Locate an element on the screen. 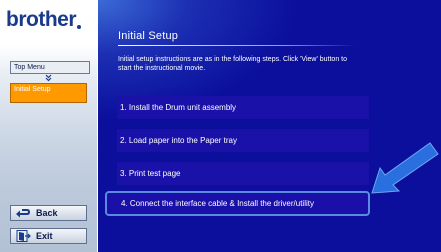 The height and width of the screenshot is (252, 441). back-button-label: Back is located at coordinates (47, 213).